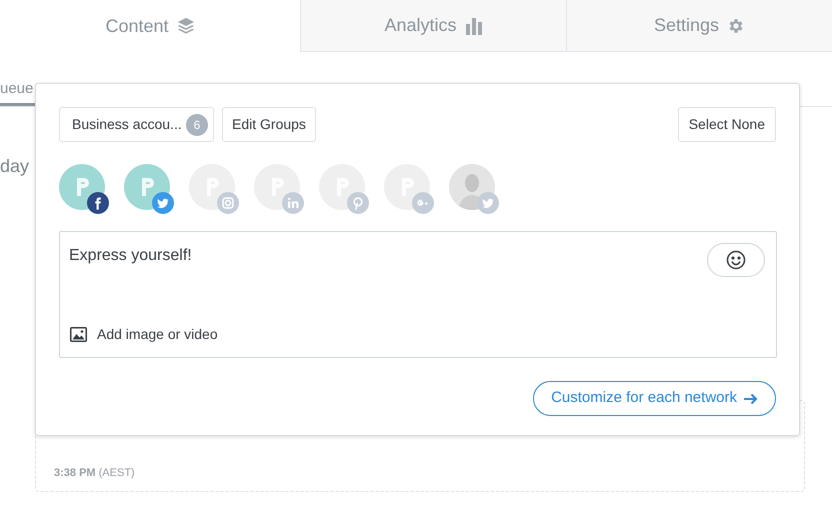 The width and height of the screenshot is (832, 526). What do you see at coordinates (654, 398) in the screenshot?
I see `customize-button: Customize for each network` at bounding box center [654, 398].